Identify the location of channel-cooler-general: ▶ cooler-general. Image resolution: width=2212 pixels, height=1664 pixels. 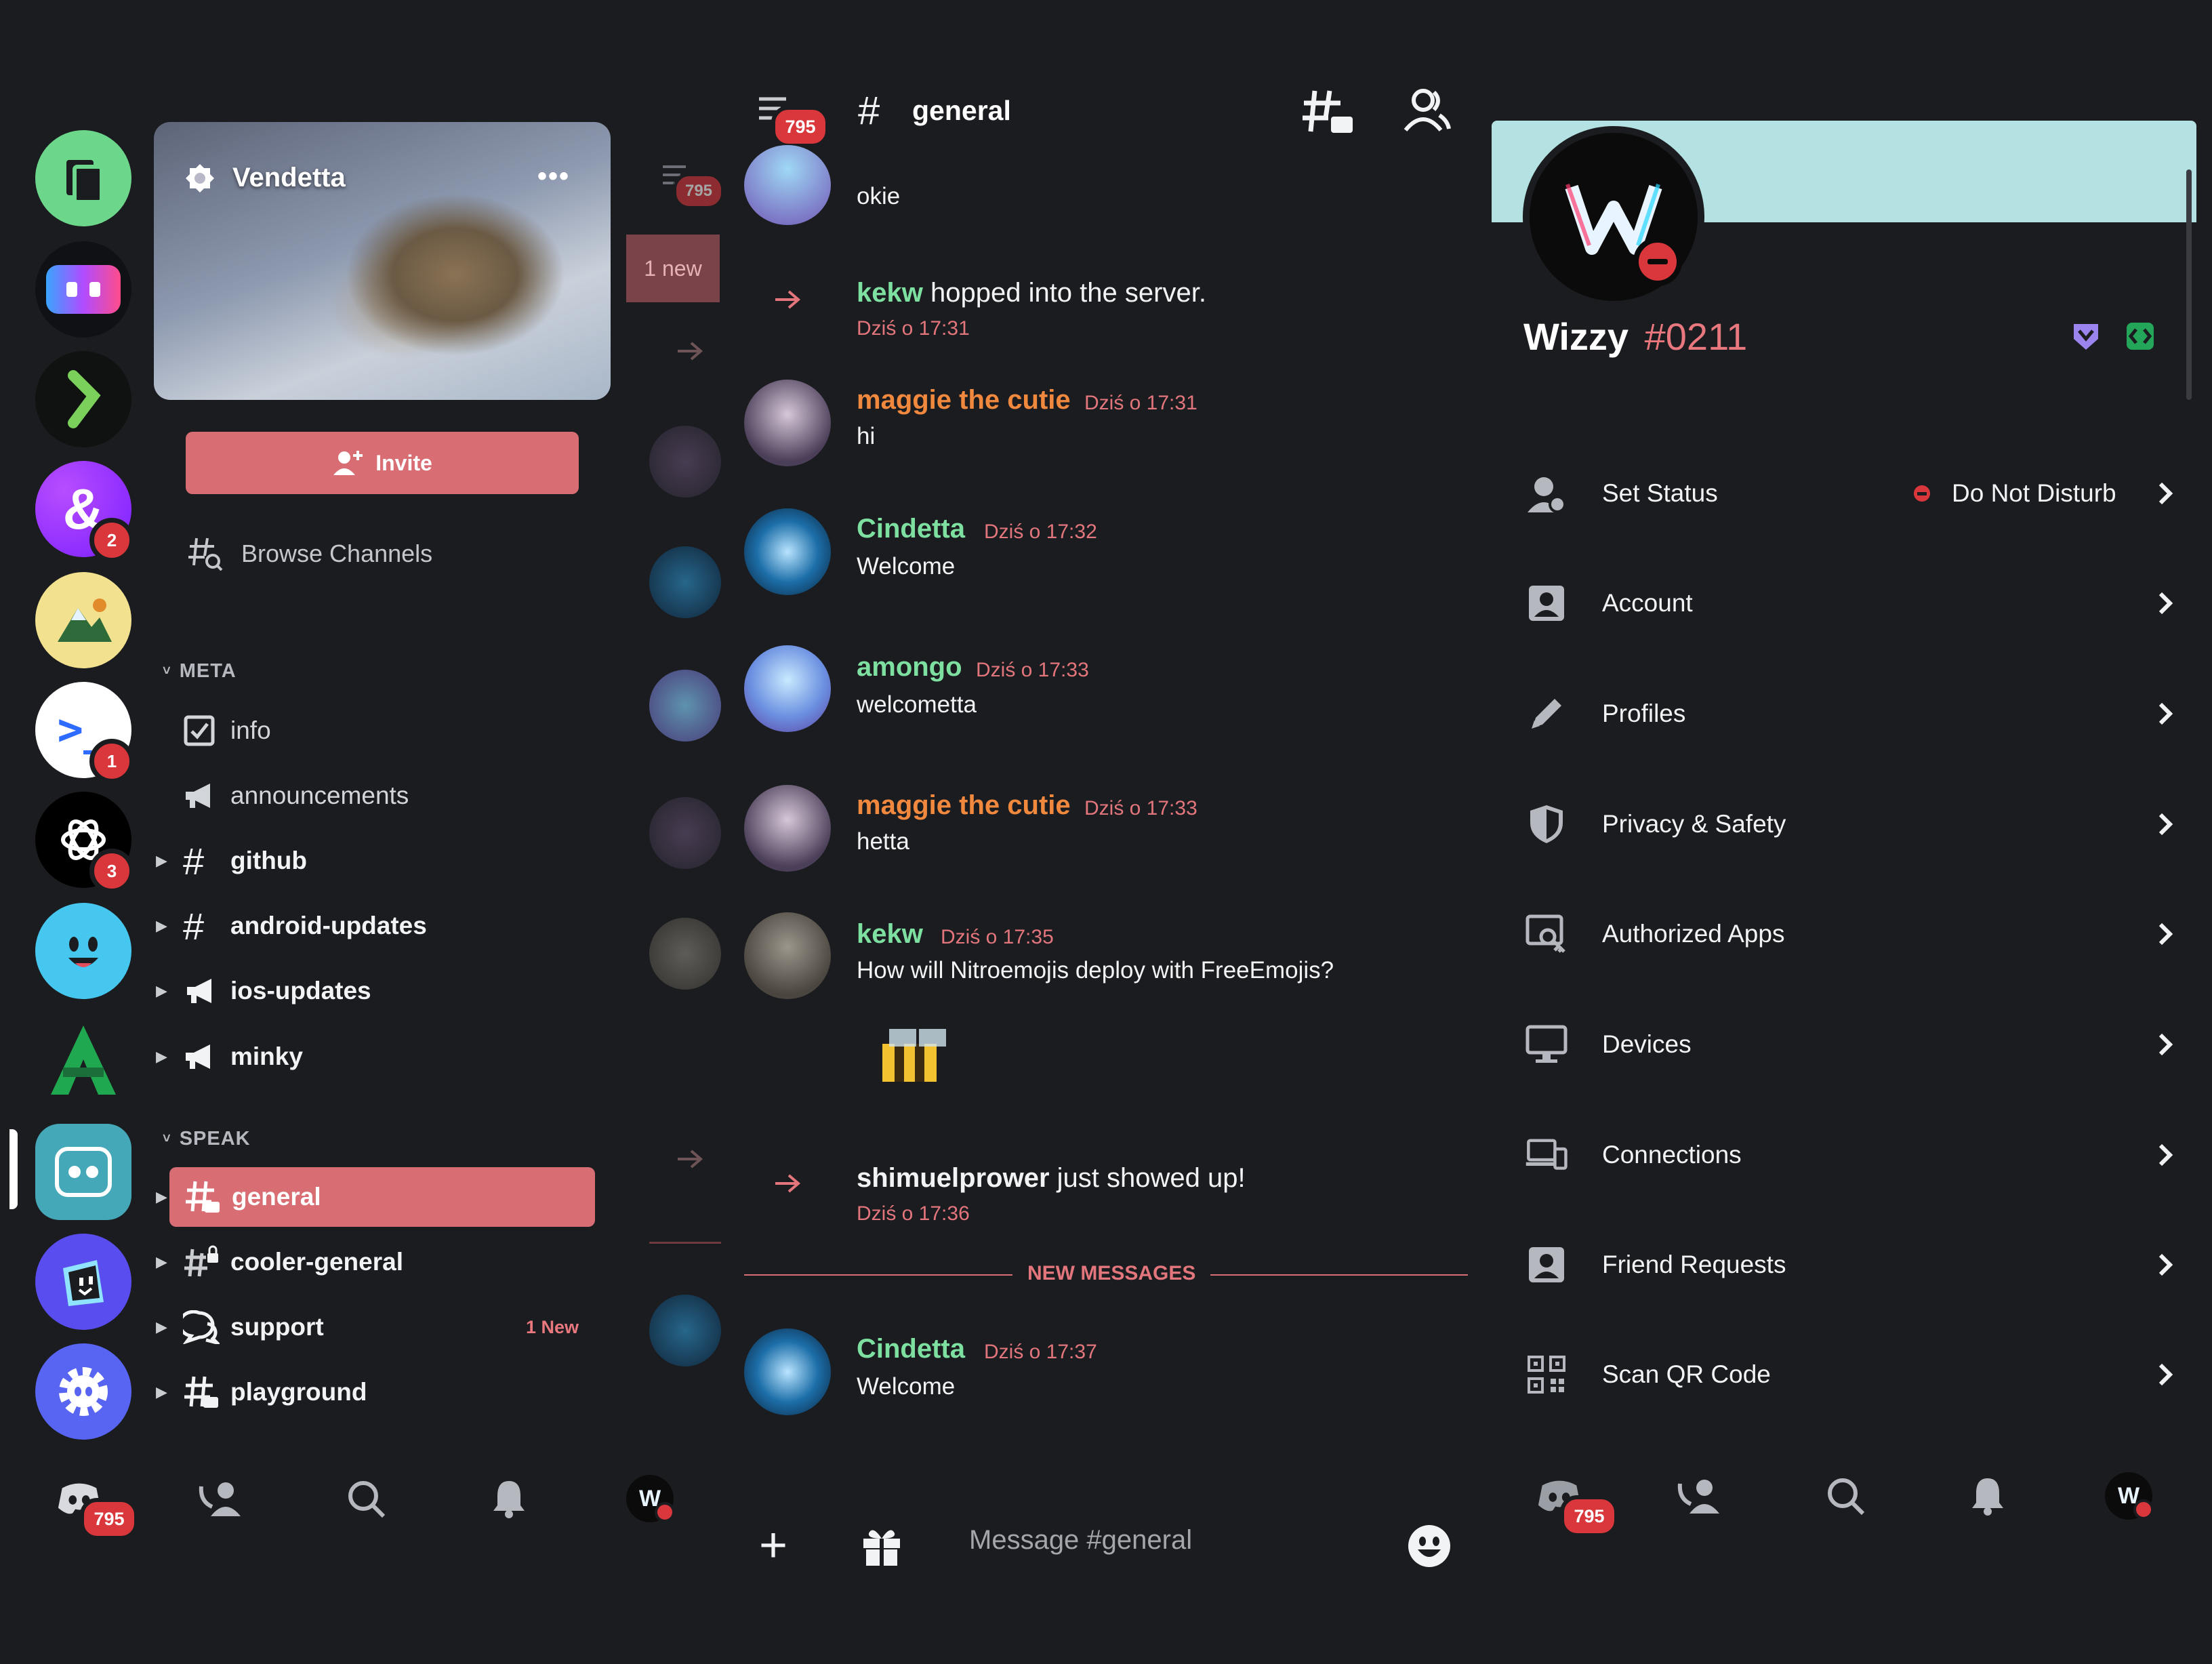
(279, 1262).